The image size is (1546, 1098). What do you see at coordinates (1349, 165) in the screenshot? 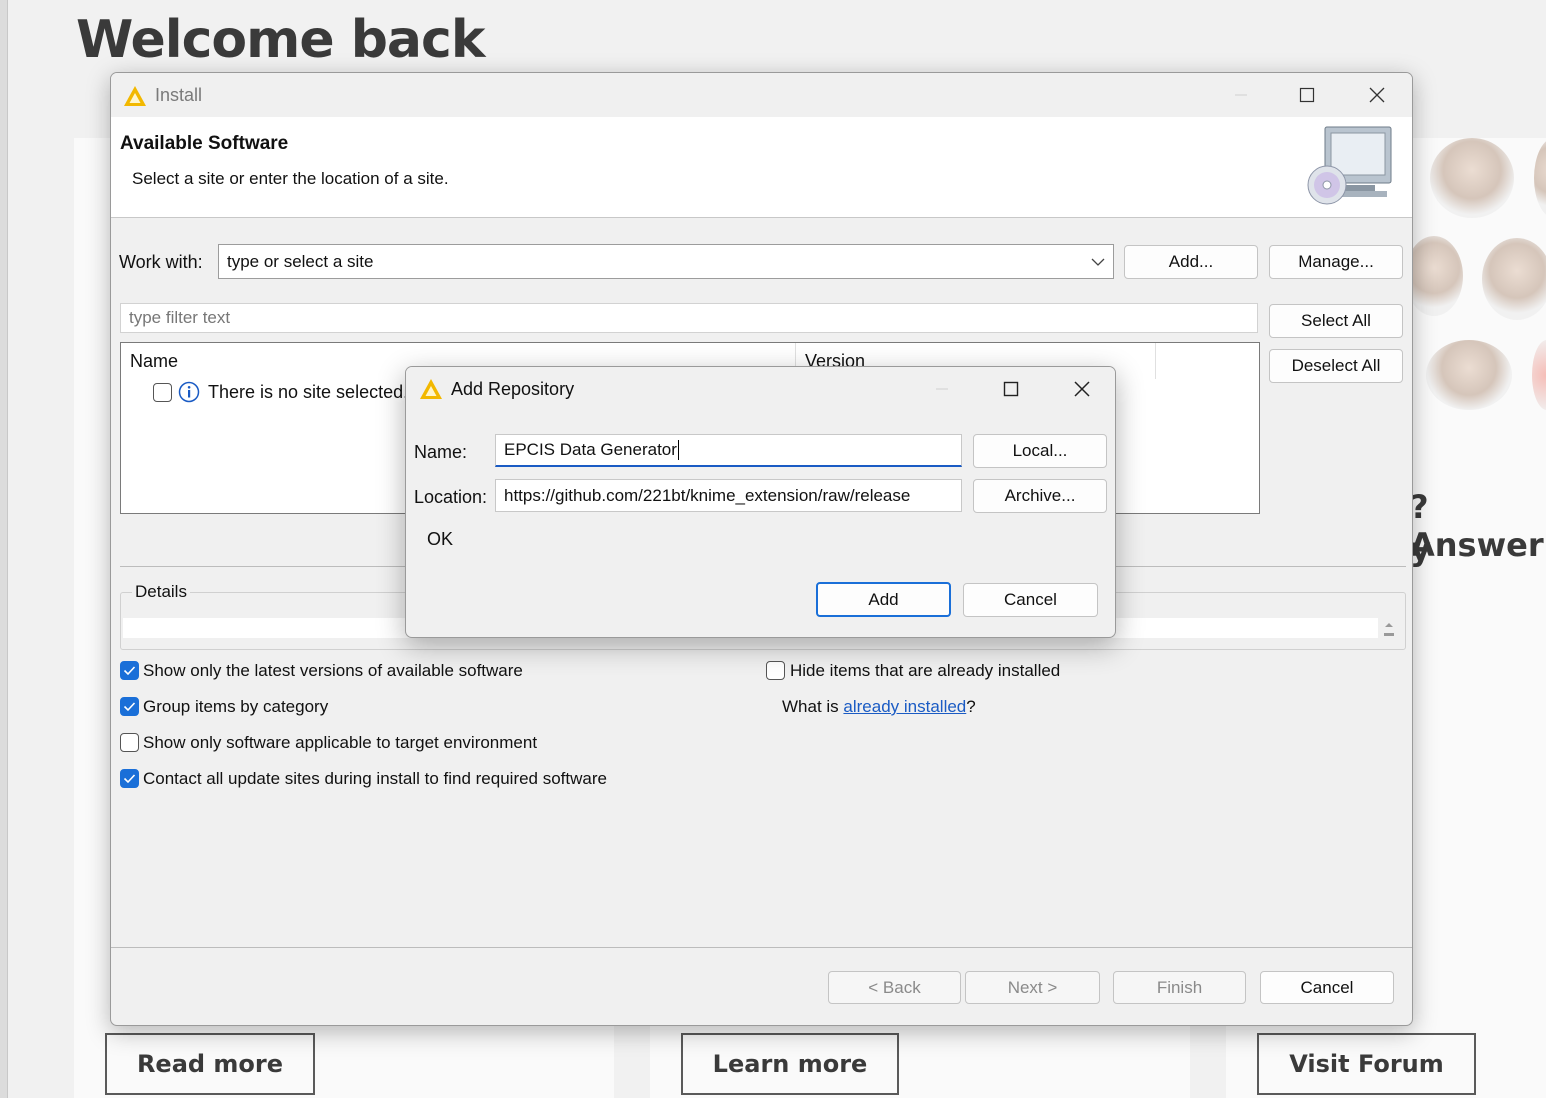
I see `computer-cd-icon` at bounding box center [1349, 165].